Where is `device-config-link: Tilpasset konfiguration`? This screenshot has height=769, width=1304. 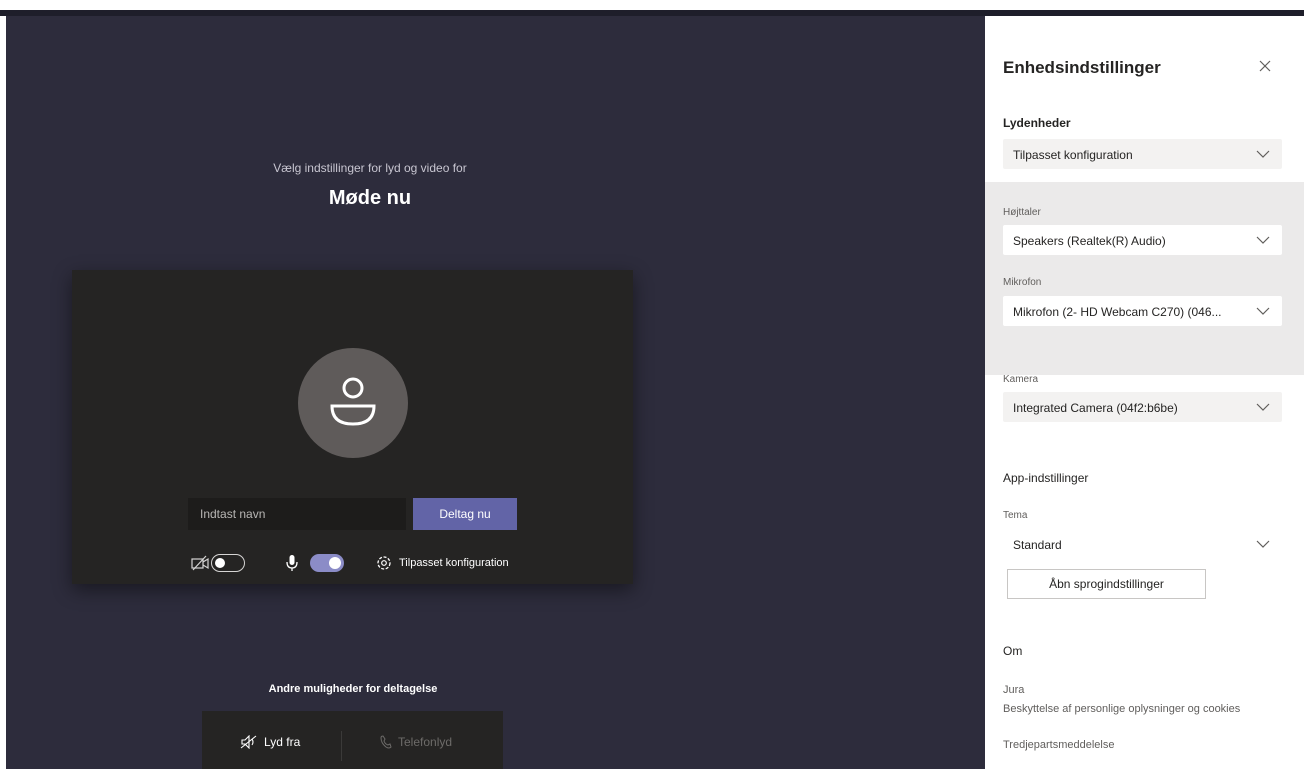 device-config-link: Tilpasset konfiguration is located at coordinates (454, 563).